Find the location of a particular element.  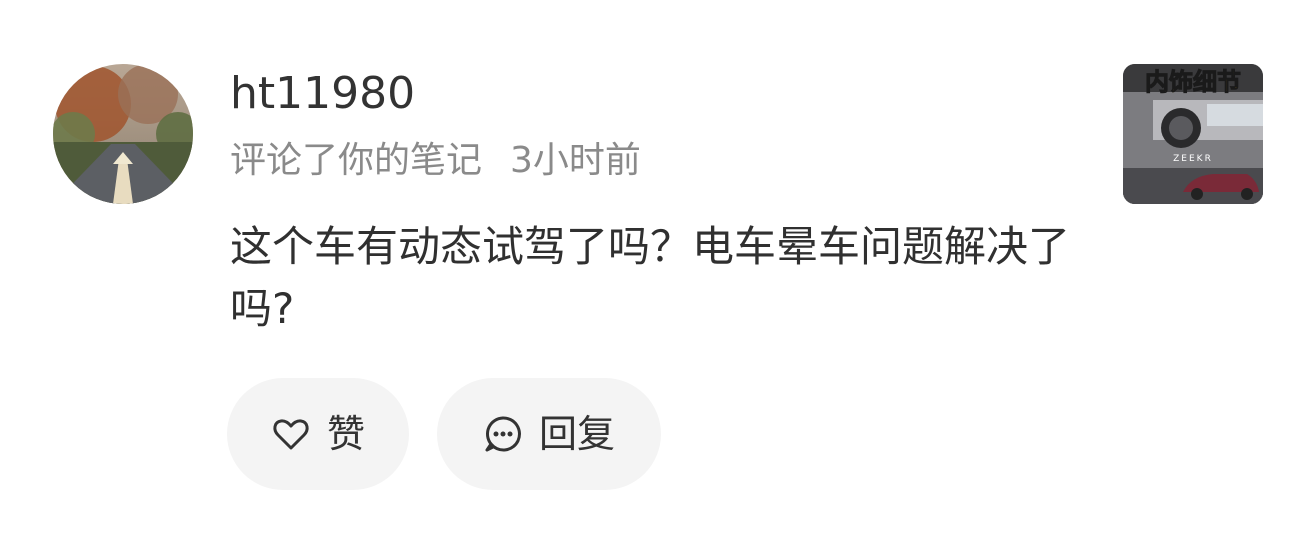

note-thumbnail: 内饰细节 ZEEKR is located at coordinates (1193, 134).